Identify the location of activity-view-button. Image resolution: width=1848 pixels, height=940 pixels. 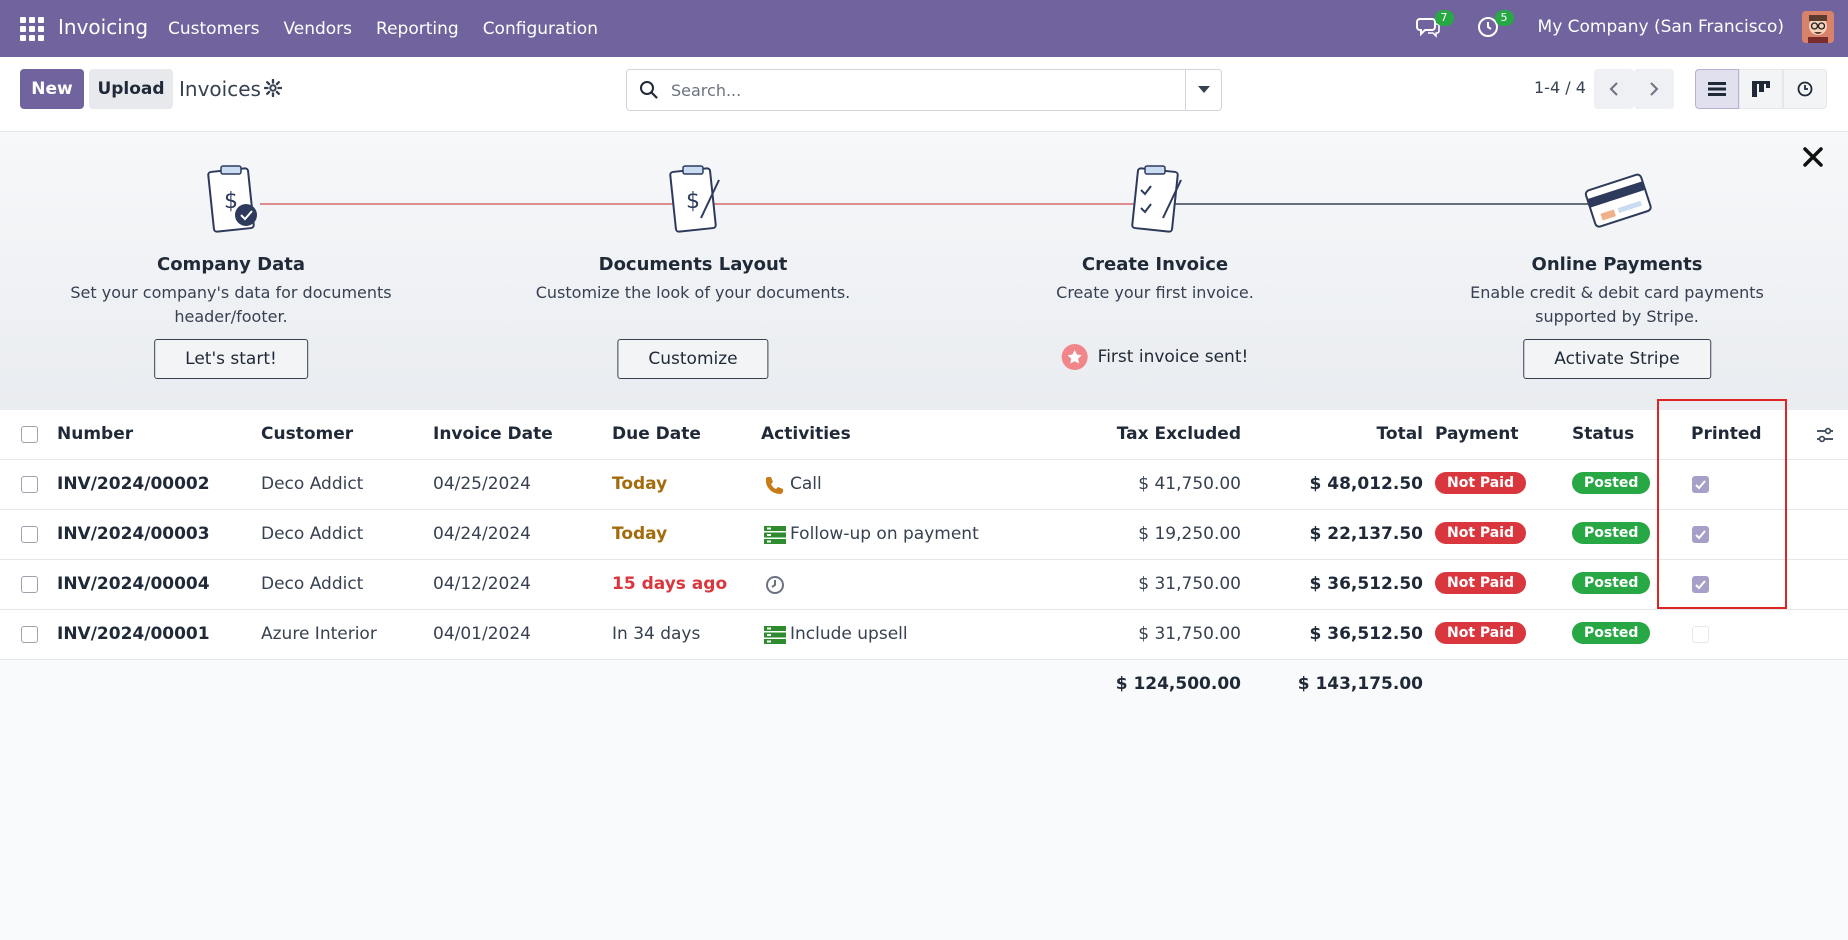
(1805, 89).